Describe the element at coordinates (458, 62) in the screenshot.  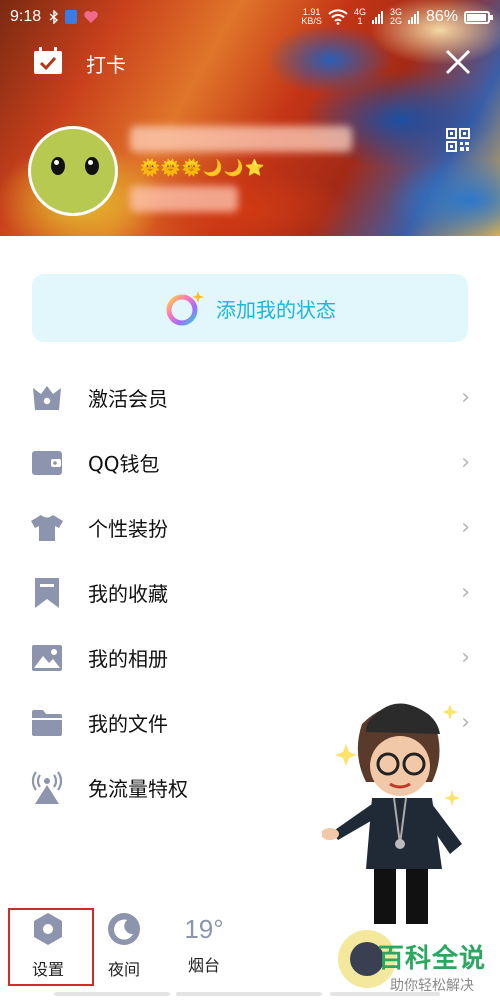
I see `close-icon` at that location.